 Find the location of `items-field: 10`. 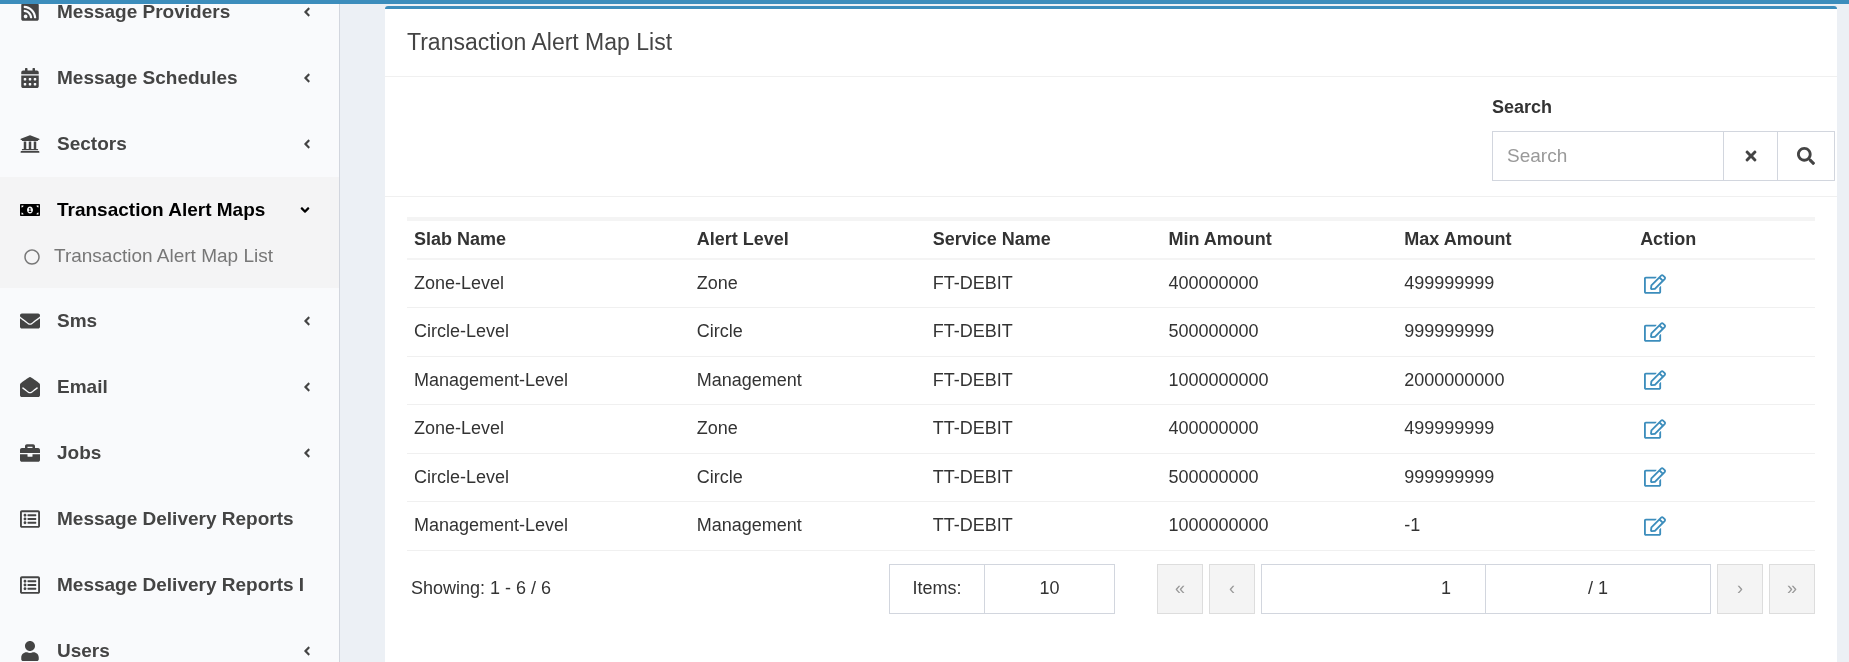

items-field: 10 is located at coordinates (1050, 588).